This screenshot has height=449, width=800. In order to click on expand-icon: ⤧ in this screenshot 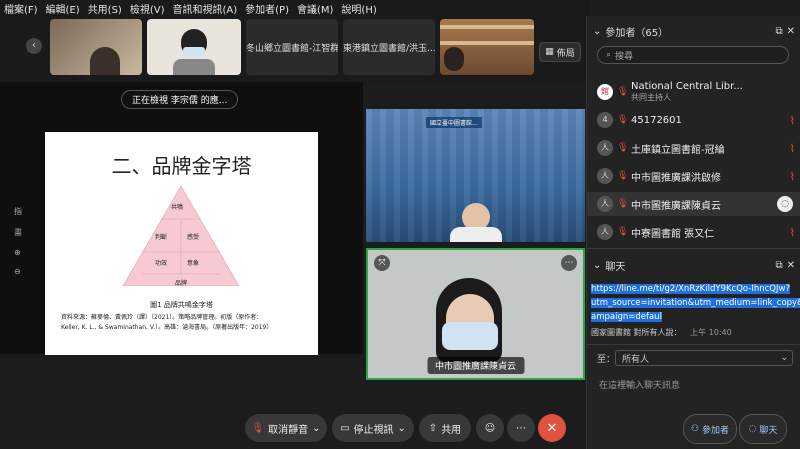, I will do `click(382, 263)`.